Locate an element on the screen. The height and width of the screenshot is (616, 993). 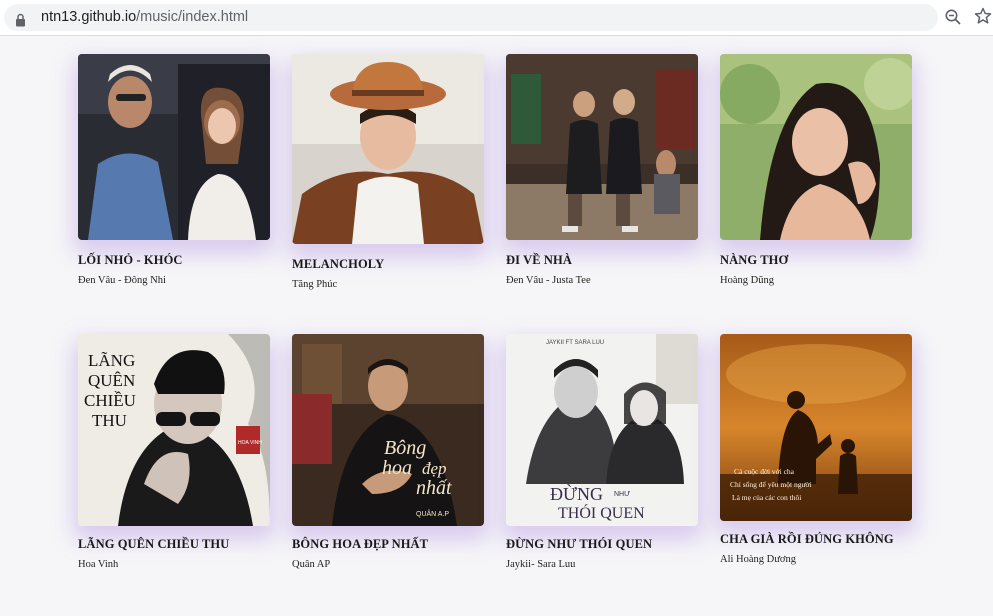
album-cover: JAYKII FT SARA LUU ĐỪNG NHƯ THÓI QUEN is located at coordinates (602, 430).